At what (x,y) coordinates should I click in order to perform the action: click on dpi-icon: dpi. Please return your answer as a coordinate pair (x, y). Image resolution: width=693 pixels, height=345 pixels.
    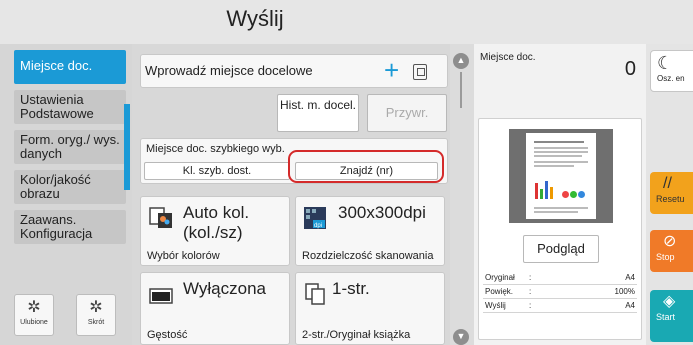
    Looking at the image, I should click on (315, 218).